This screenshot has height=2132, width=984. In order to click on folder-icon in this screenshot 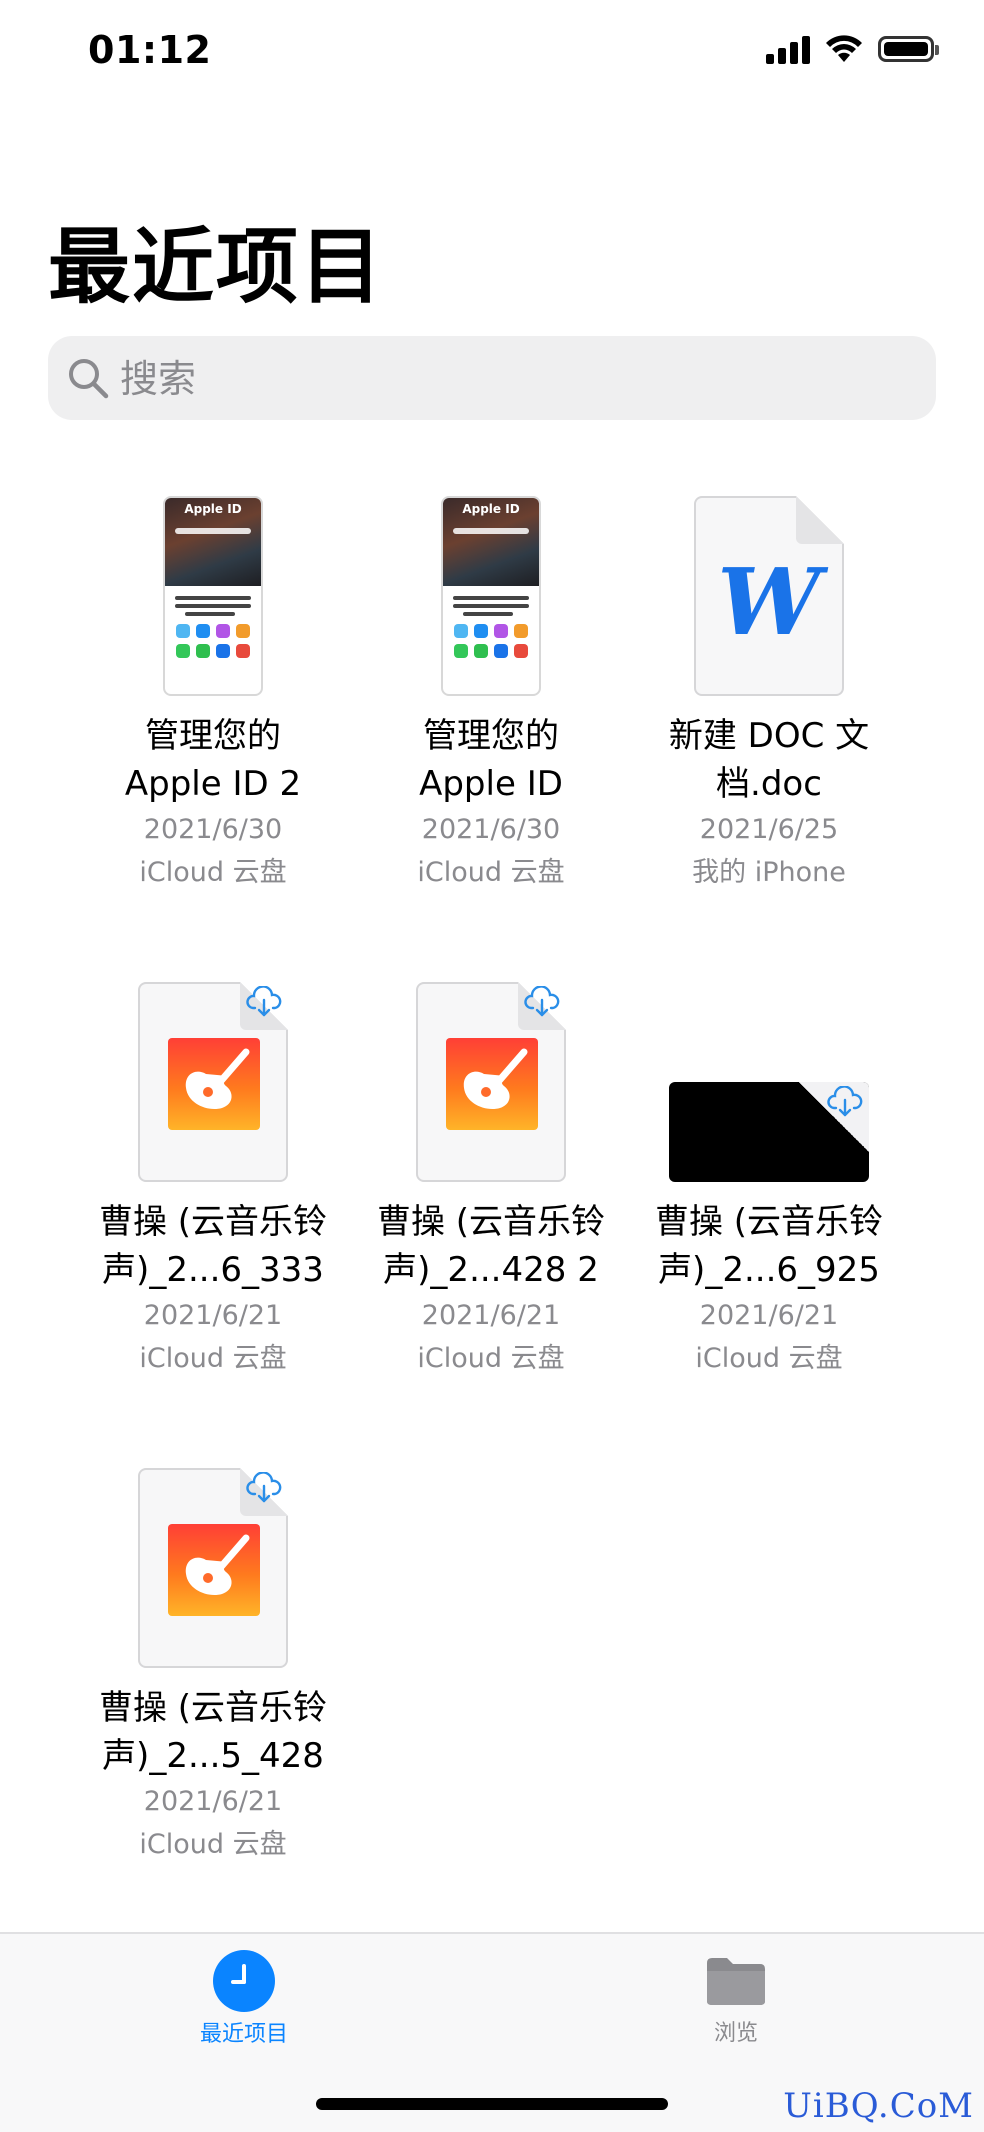, I will do `click(736, 1981)`.